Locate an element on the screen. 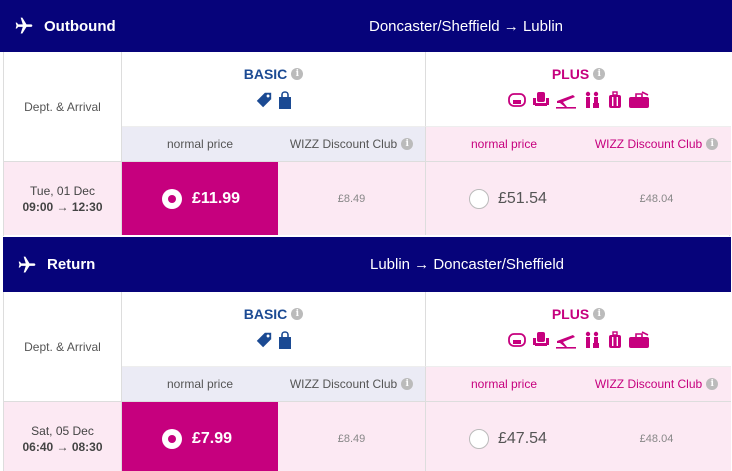 The image size is (732, 471). plus-normal-price-option: £47.54 is located at coordinates (504, 436).